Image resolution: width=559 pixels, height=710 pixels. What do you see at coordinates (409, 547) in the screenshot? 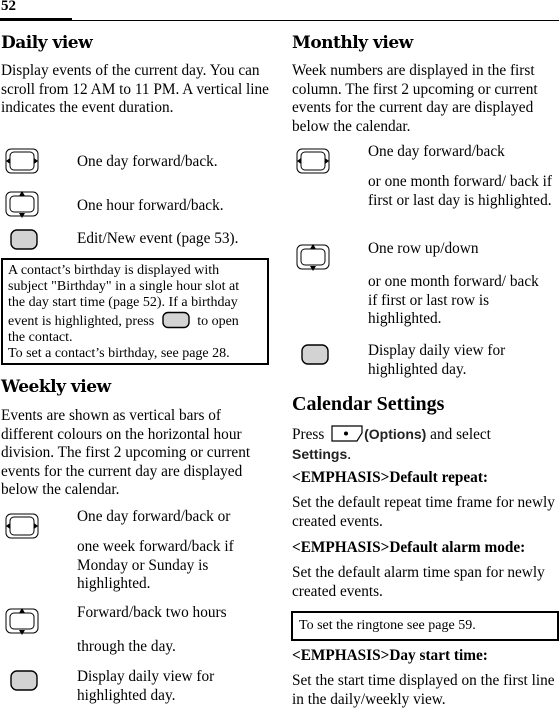
I see `default-alarm-heading: <EMPHASIS>Default alarm mode:` at bounding box center [409, 547].